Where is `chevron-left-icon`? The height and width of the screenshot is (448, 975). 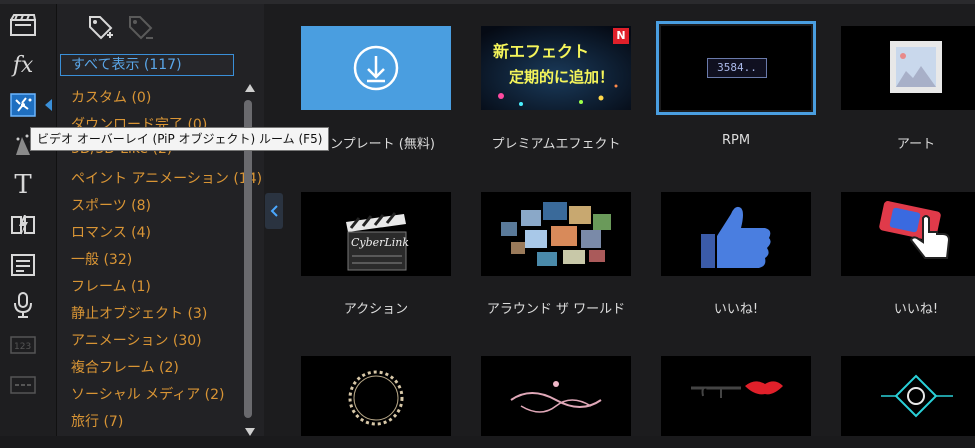 chevron-left-icon is located at coordinates (274, 211).